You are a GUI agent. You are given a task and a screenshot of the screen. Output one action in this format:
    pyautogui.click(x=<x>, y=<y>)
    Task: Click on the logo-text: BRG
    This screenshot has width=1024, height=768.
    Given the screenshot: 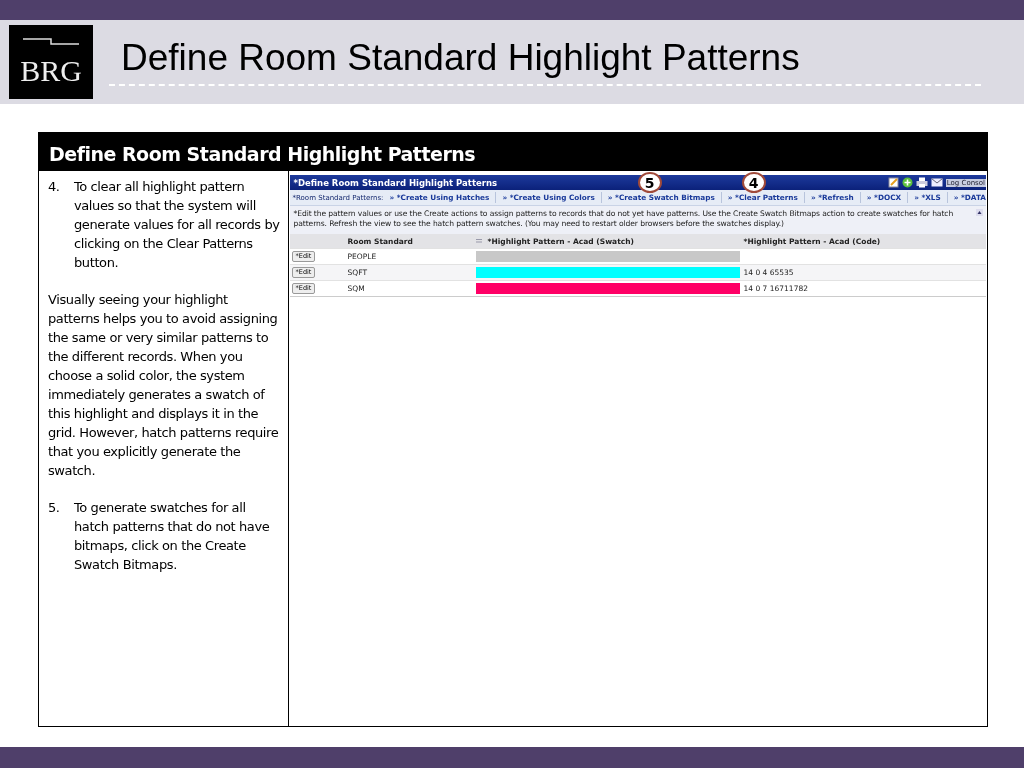 What is the action you would take?
    pyautogui.click(x=51, y=71)
    